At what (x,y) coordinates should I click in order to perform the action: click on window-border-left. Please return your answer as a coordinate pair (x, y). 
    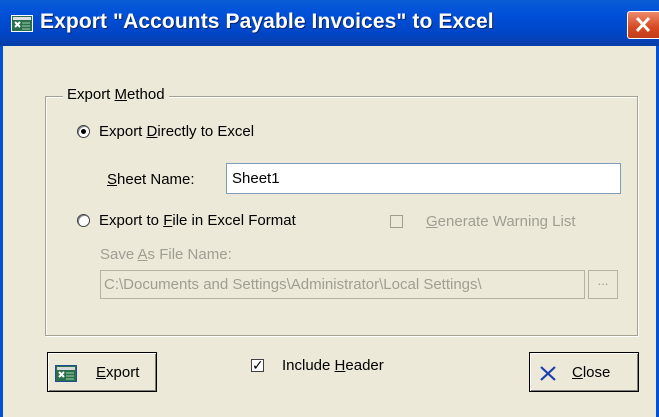
    Looking at the image, I should click on (1, 231).